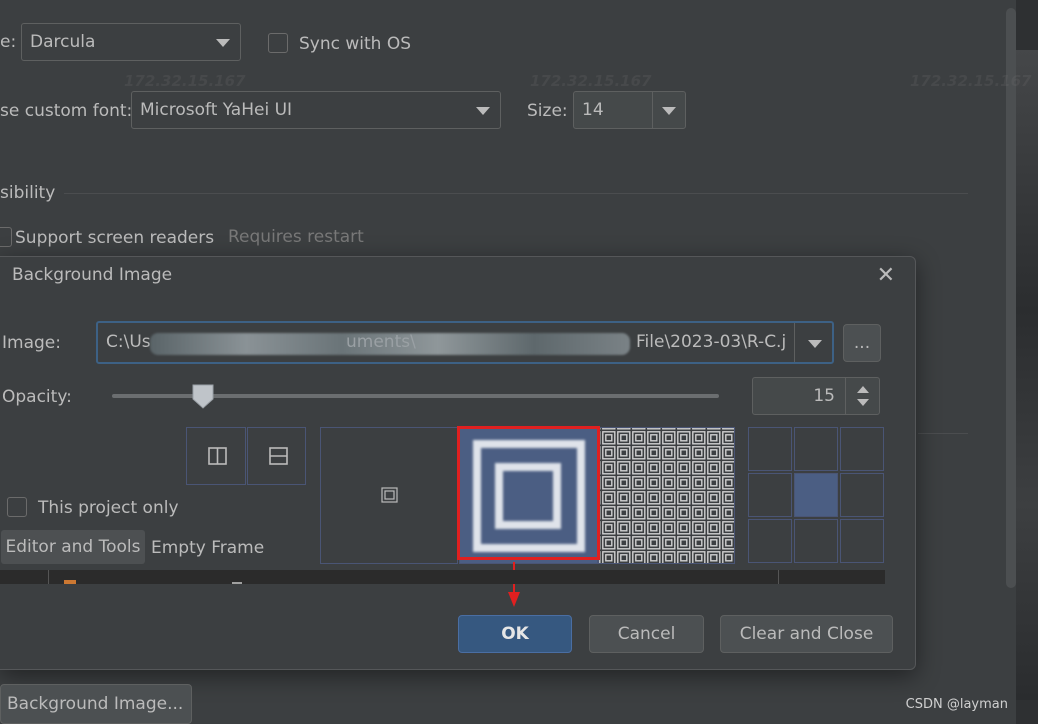  What do you see at coordinates (1027, 362) in the screenshot?
I see `right-background-pane` at bounding box center [1027, 362].